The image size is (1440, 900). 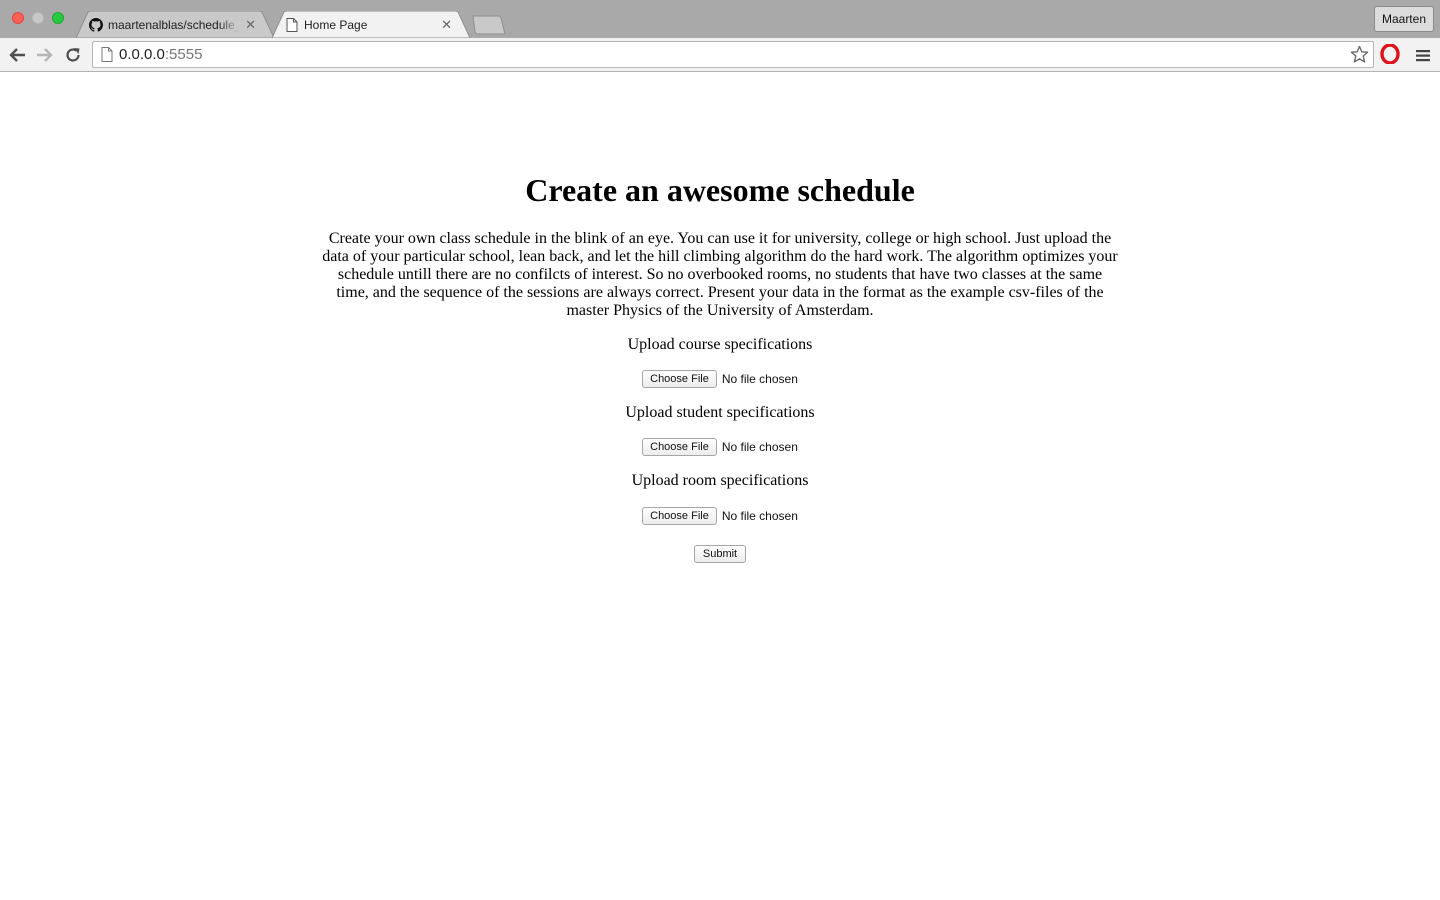 I want to click on browser-menu-button, so click(x=1423, y=55).